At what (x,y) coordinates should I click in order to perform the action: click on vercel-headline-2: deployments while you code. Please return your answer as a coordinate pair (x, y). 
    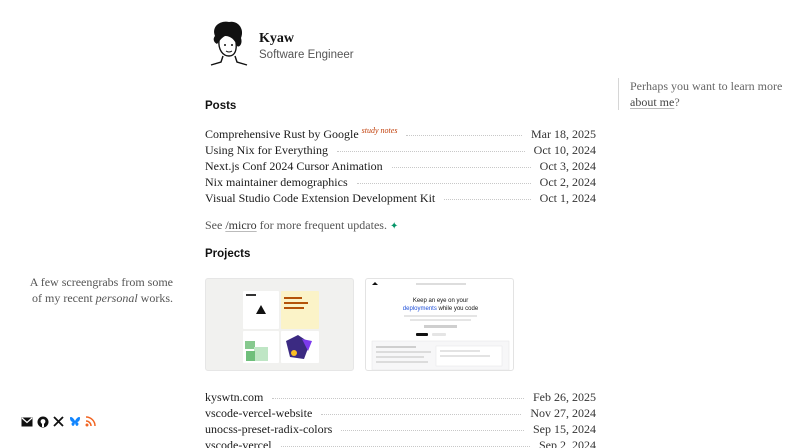
    Looking at the image, I should click on (441, 309).